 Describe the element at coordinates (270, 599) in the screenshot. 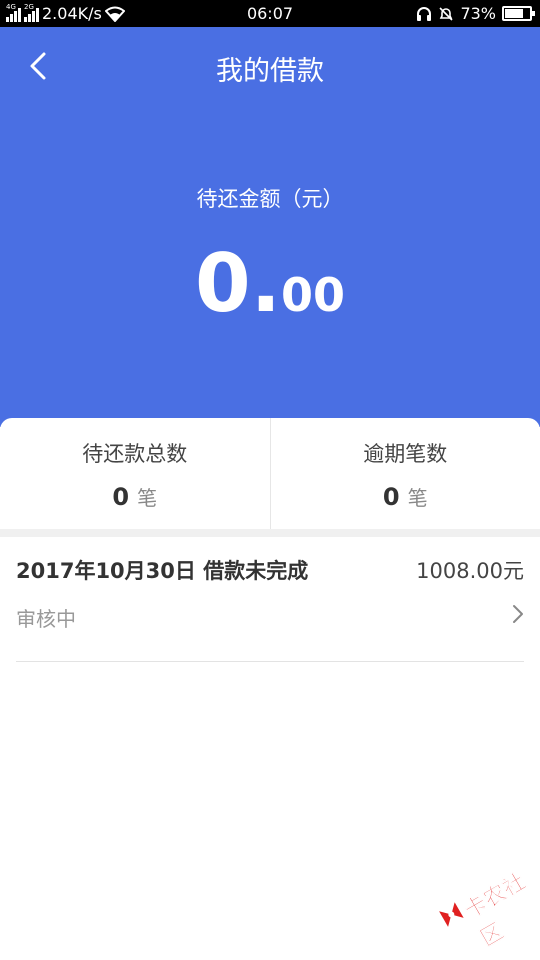

I see `loan-list-item: 2017年10月30日 借款未完成 1008.00元 审核中` at that location.